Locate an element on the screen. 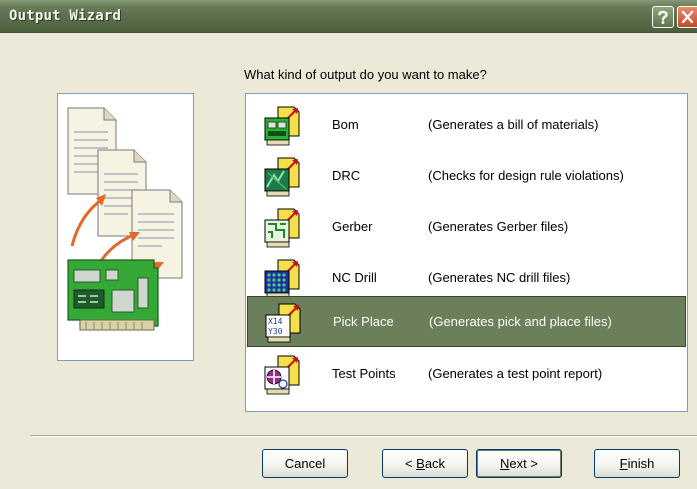 This screenshot has width=697, height=489. output-item-name: NC Drill is located at coordinates (354, 277).